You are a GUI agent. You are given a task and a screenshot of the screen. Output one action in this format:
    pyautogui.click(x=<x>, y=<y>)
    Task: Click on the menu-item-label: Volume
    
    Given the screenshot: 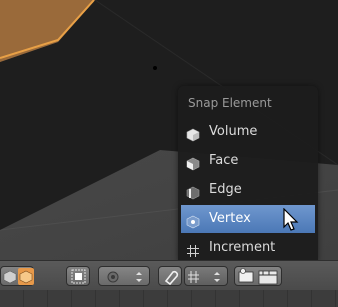 What is the action you would take?
    pyautogui.click(x=233, y=131)
    